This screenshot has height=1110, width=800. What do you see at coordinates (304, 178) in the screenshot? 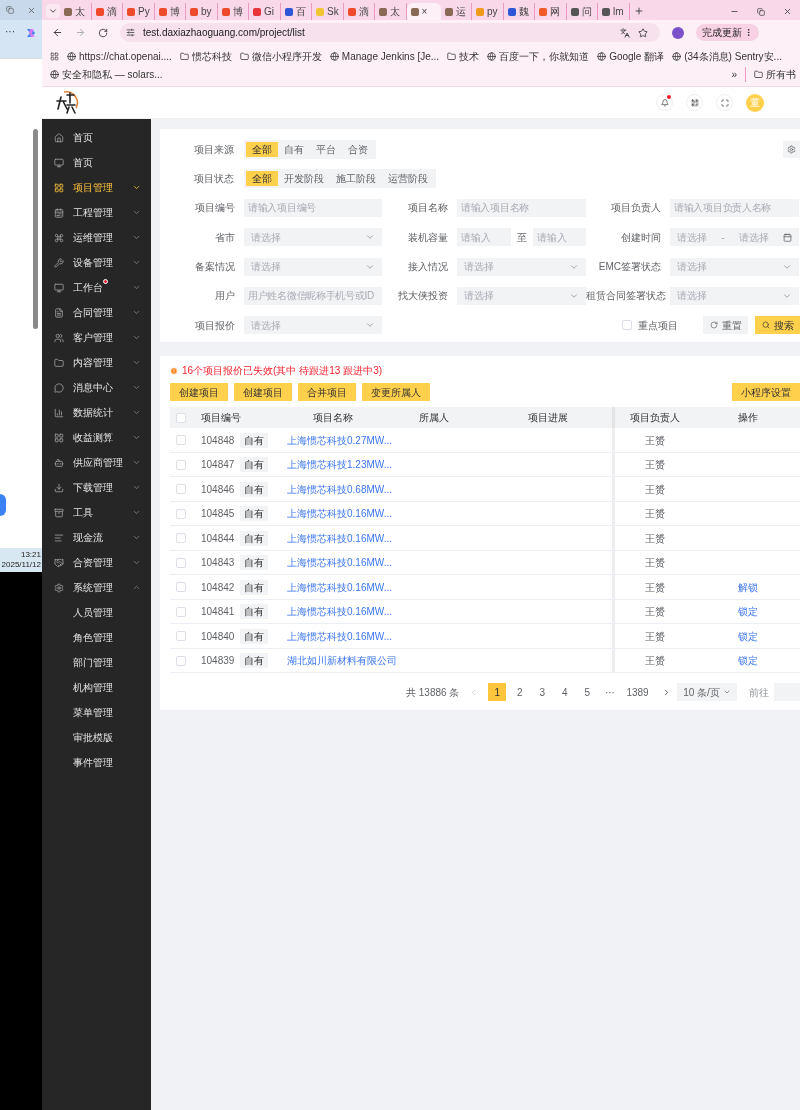
I see `segment-option: 开发阶段` at bounding box center [304, 178].